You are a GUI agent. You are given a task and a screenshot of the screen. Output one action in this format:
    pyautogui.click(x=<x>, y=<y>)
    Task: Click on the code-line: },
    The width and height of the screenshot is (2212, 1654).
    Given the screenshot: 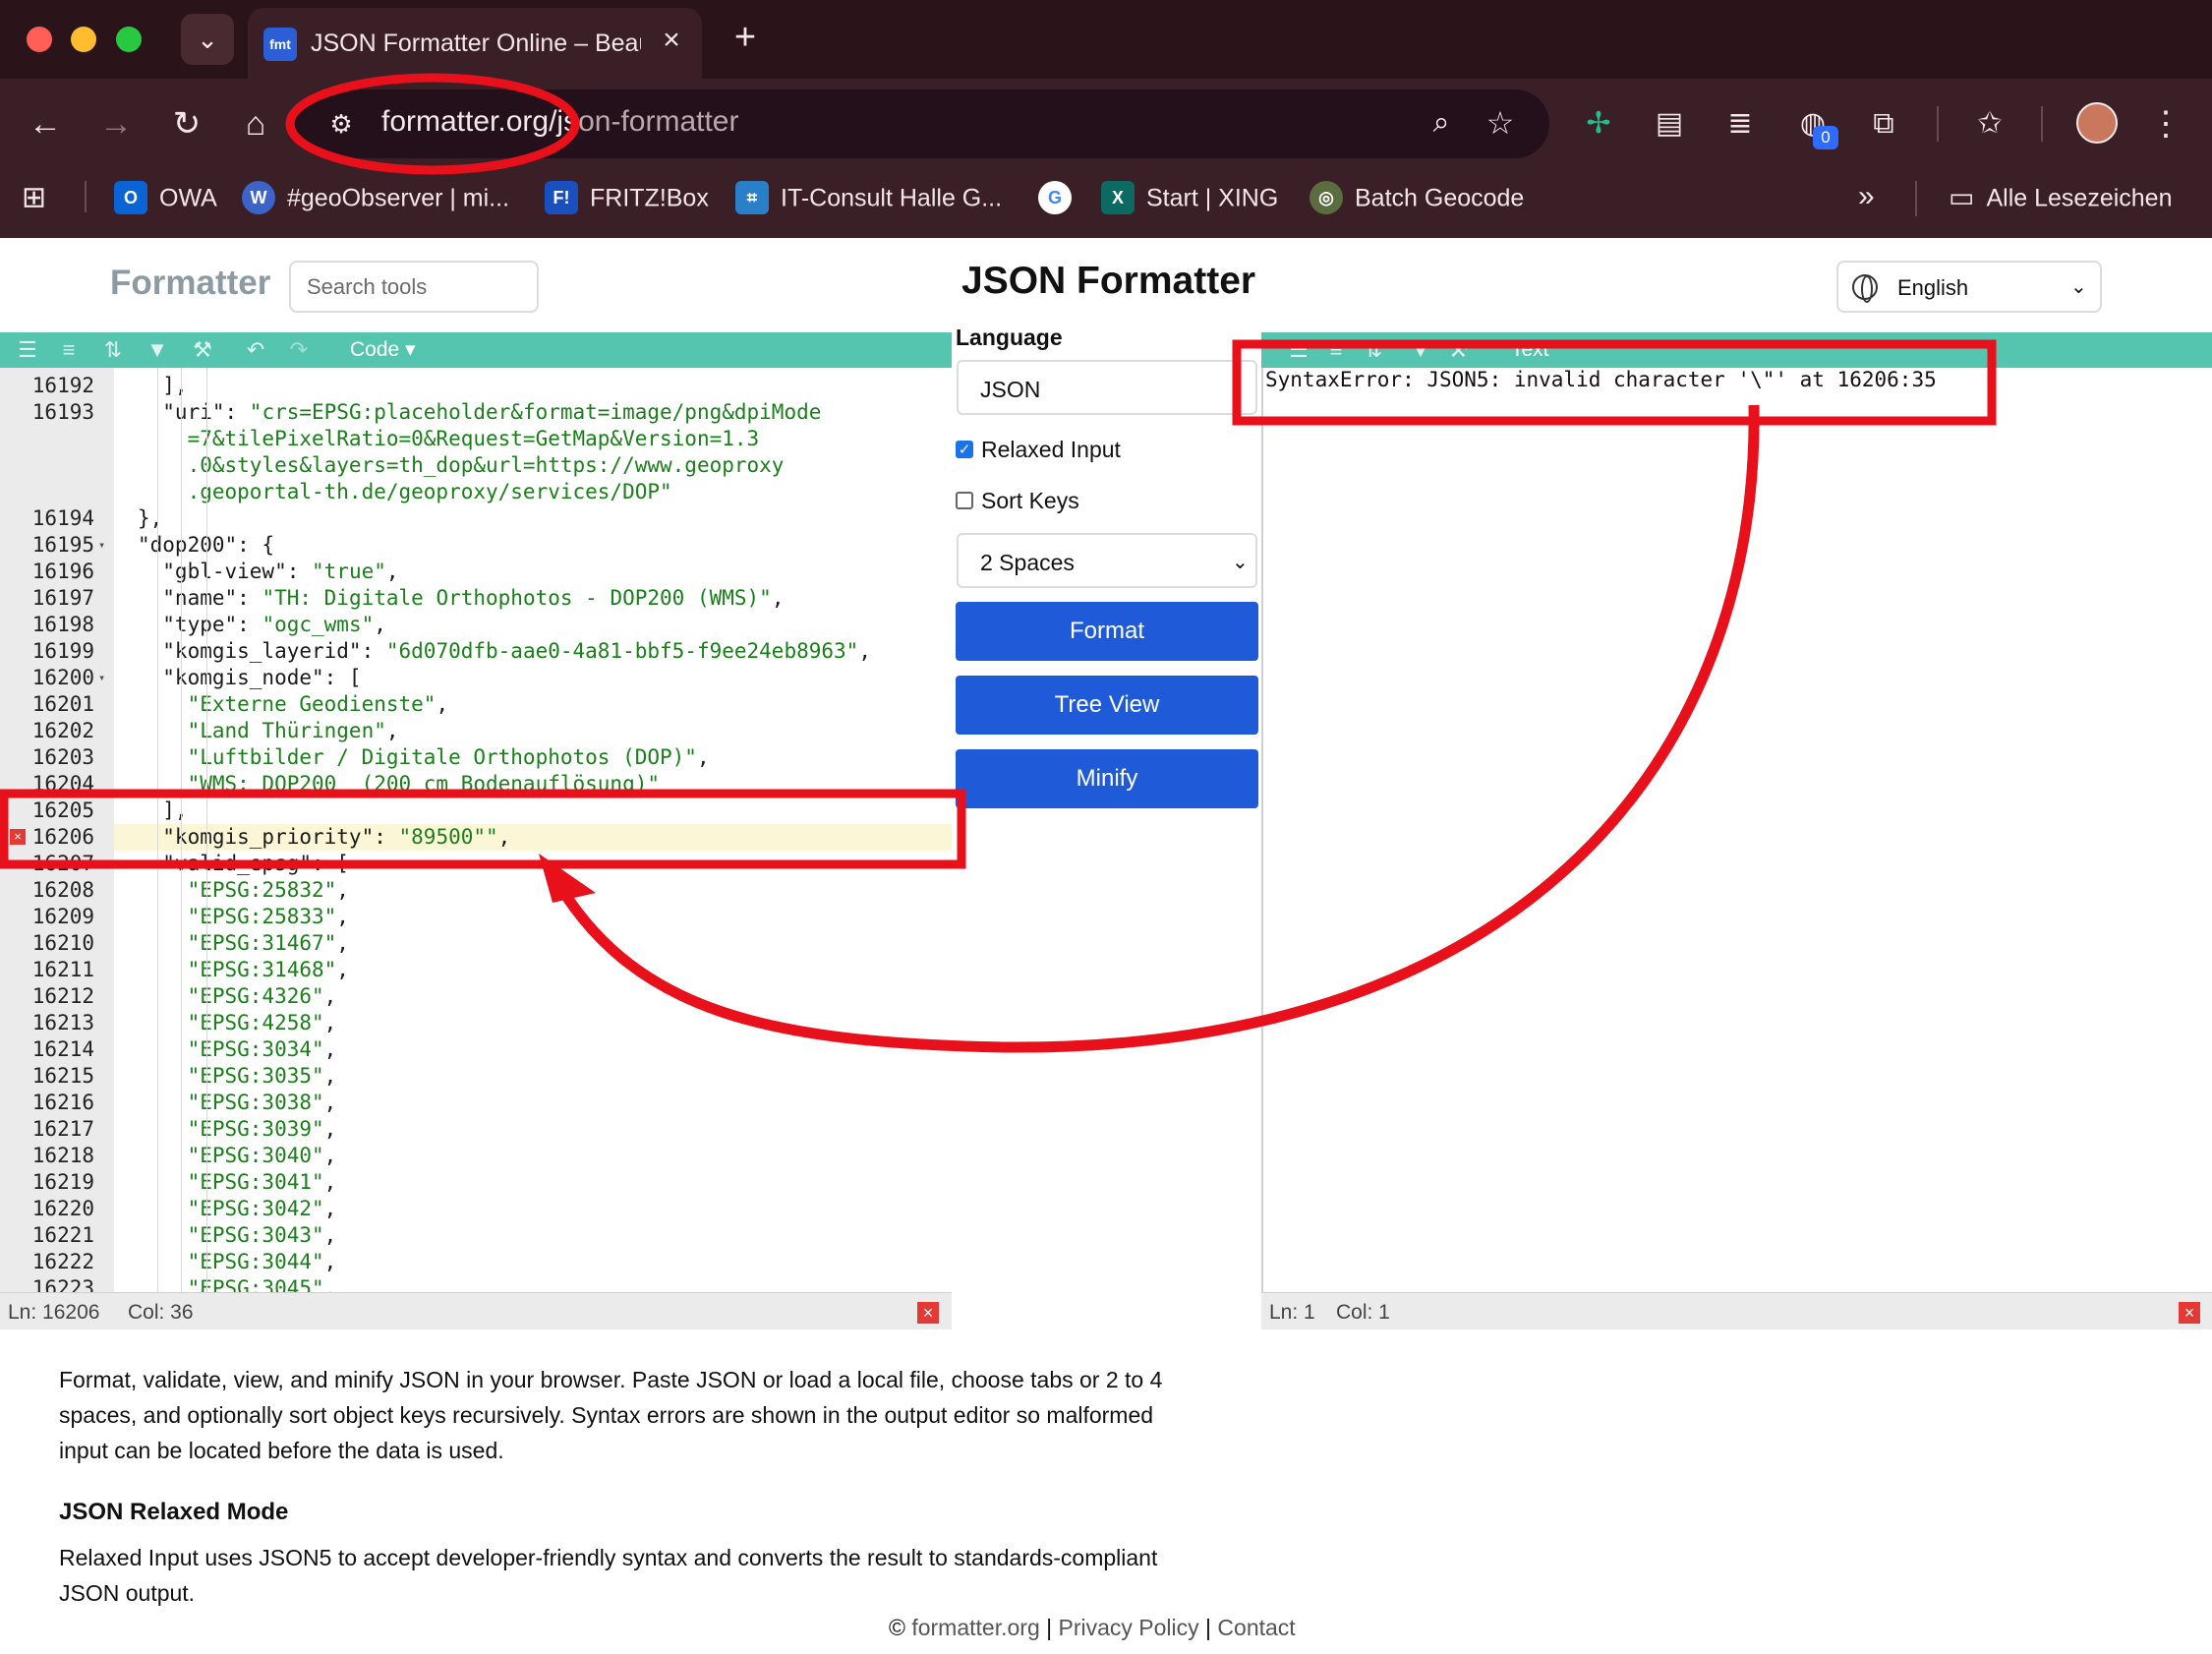 What is the action you would take?
    pyautogui.click(x=150, y=518)
    